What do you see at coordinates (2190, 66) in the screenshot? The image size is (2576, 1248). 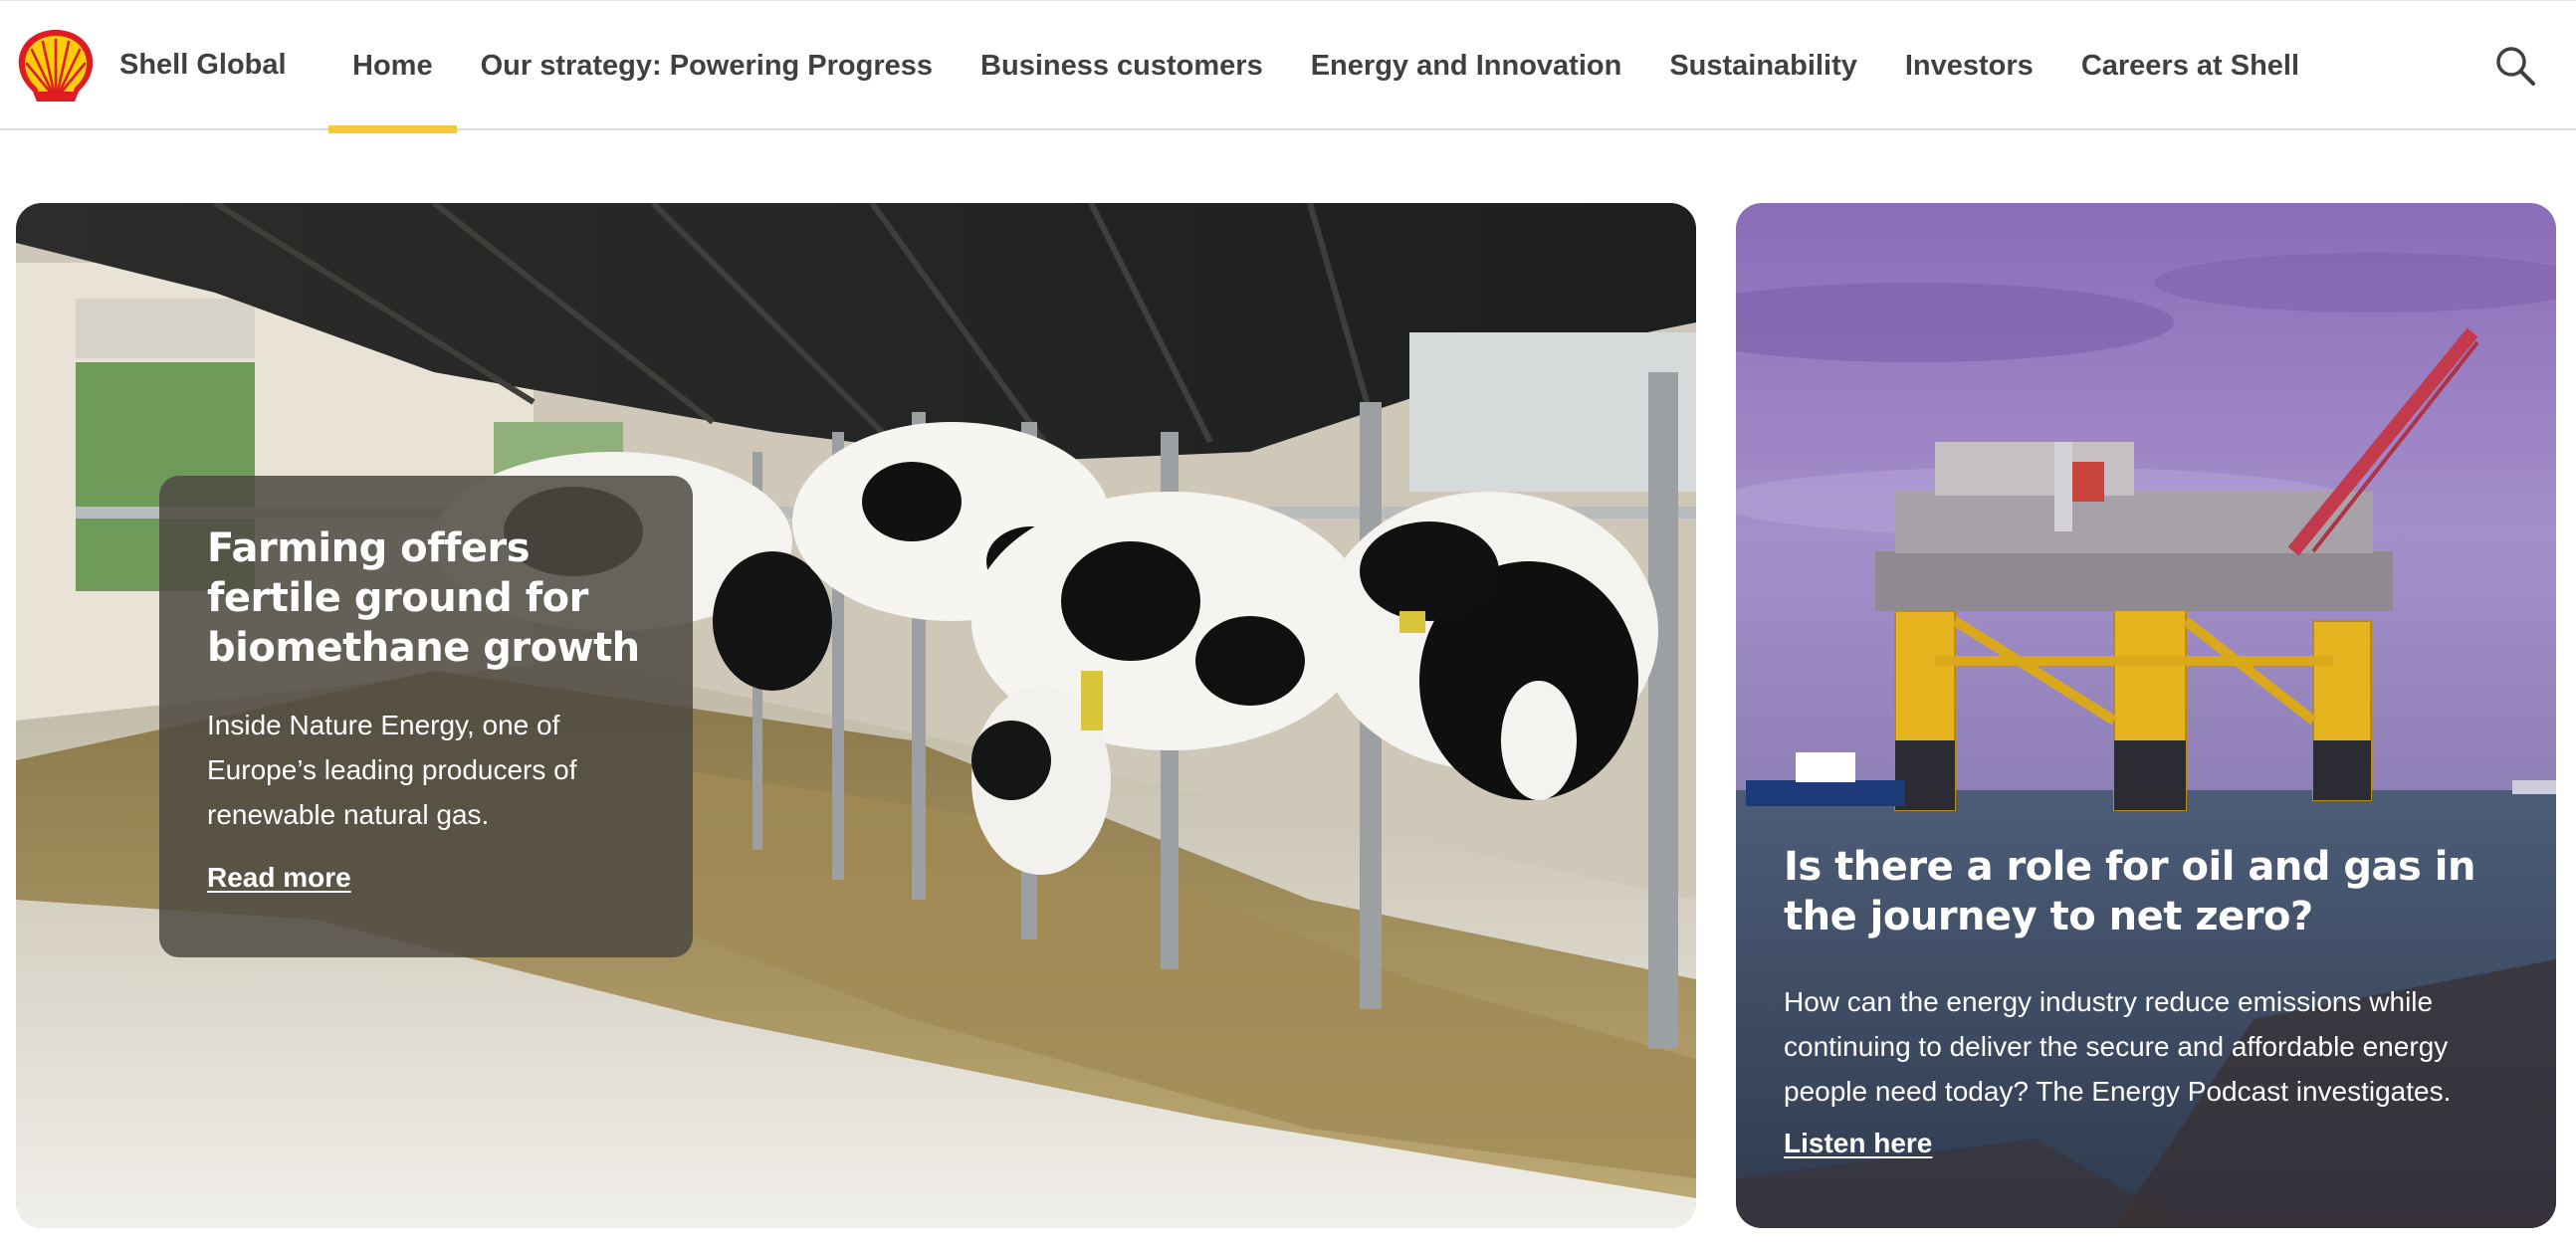 I see `nav-item-careers: Careers at Shell` at bounding box center [2190, 66].